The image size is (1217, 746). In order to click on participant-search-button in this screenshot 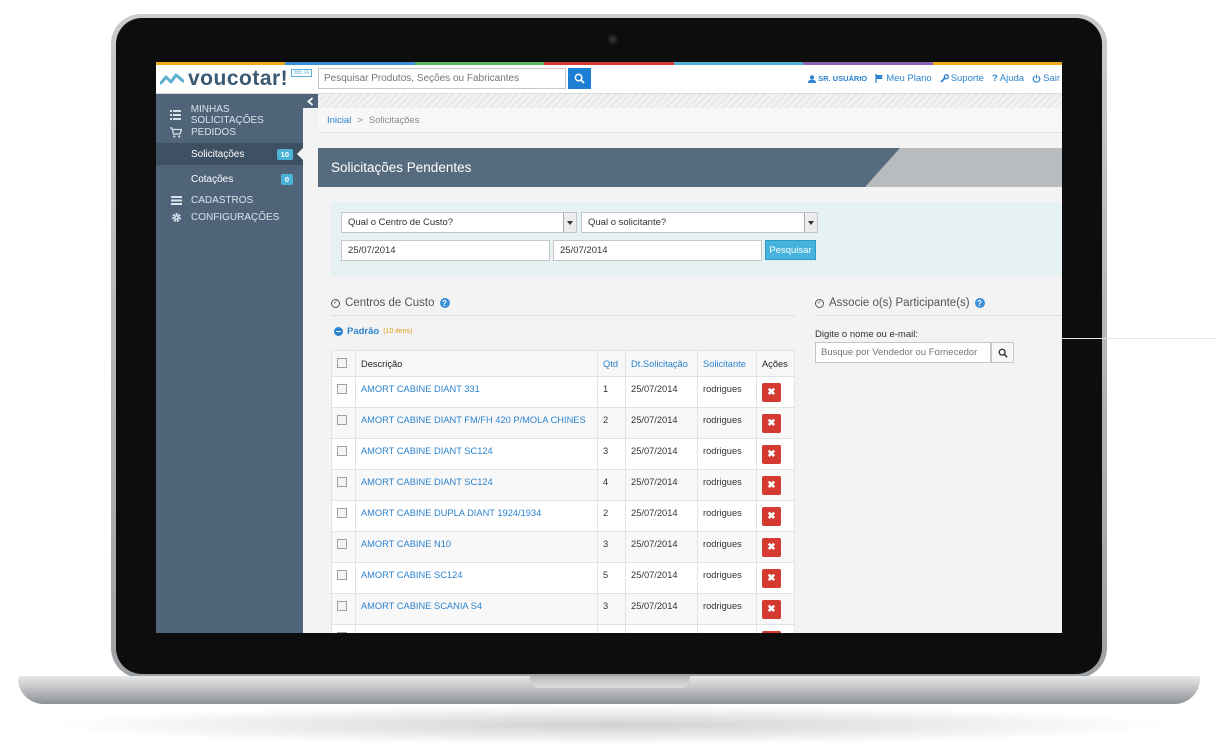, I will do `click(1002, 352)`.